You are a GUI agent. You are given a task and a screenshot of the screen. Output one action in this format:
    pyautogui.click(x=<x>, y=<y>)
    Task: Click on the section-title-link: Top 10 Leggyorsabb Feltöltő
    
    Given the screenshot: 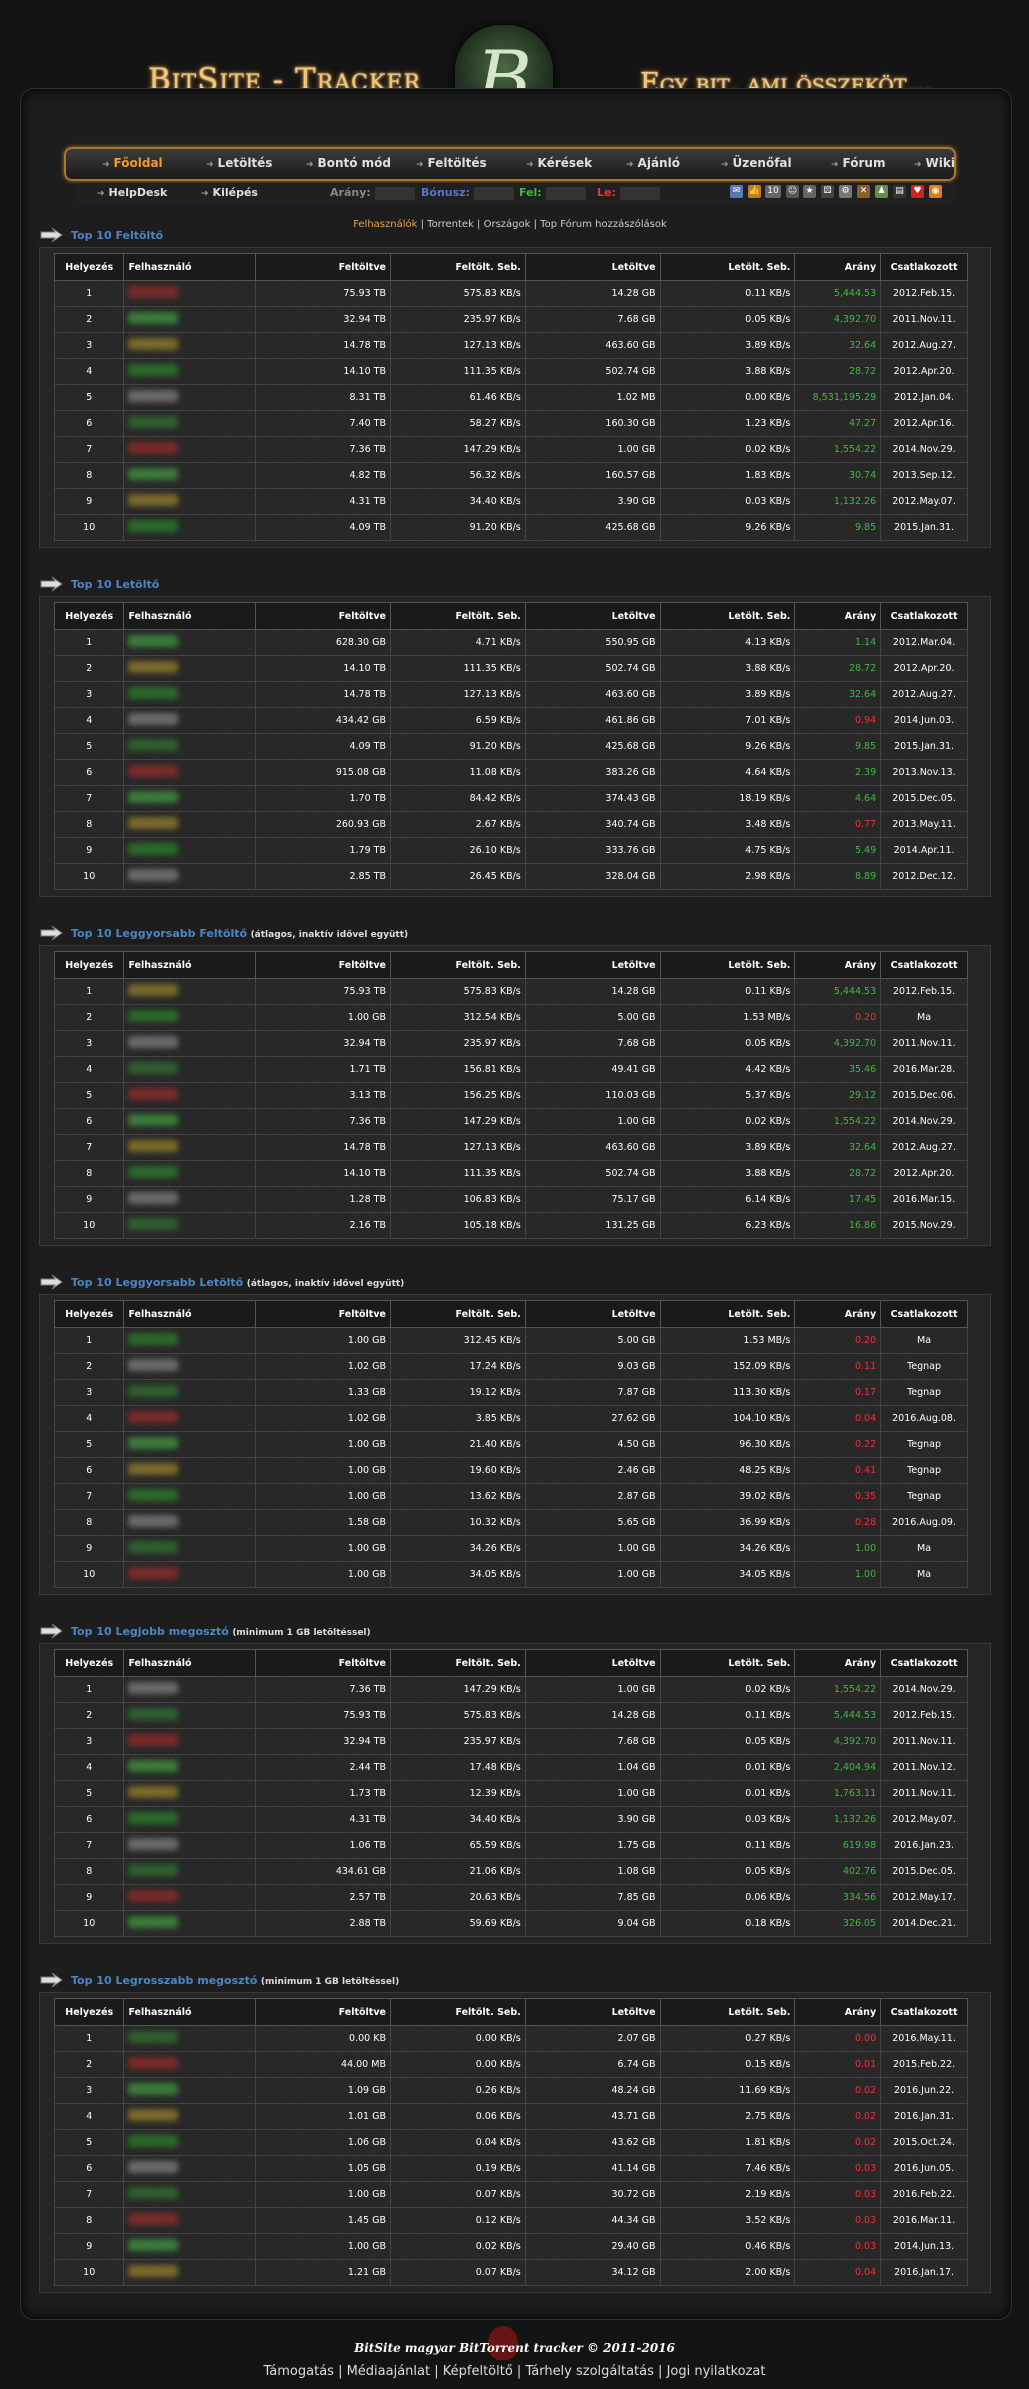 What is the action you would take?
    pyautogui.click(x=159, y=933)
    